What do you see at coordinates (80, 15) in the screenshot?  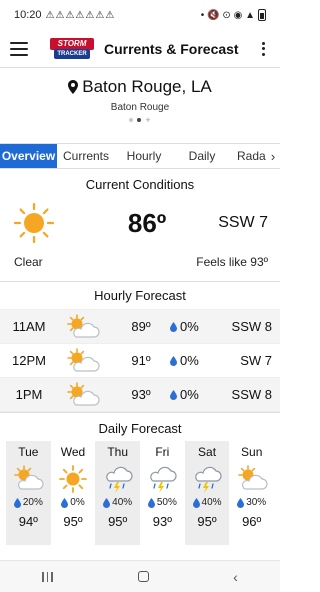 I see `warning-icons: ⚠⚠⚠⚠⚠⚠⚠` at bounding box center [80, 15].